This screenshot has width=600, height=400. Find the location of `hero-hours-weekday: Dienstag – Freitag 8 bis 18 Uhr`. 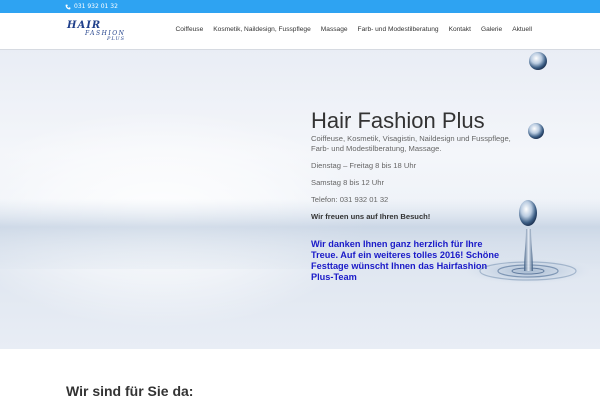

hero-hours-weekday: Dienstag – Freitag 8 bis 18 Uhr is located at coordinates (364, 165).